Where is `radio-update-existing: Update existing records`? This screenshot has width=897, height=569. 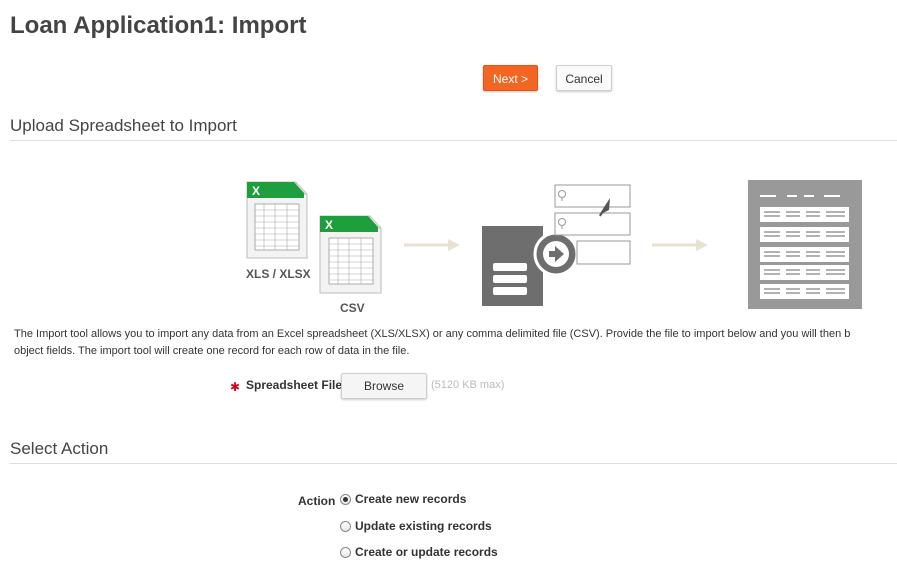 radio-update-existing: Update existing records is located at coordinates (416, 526).